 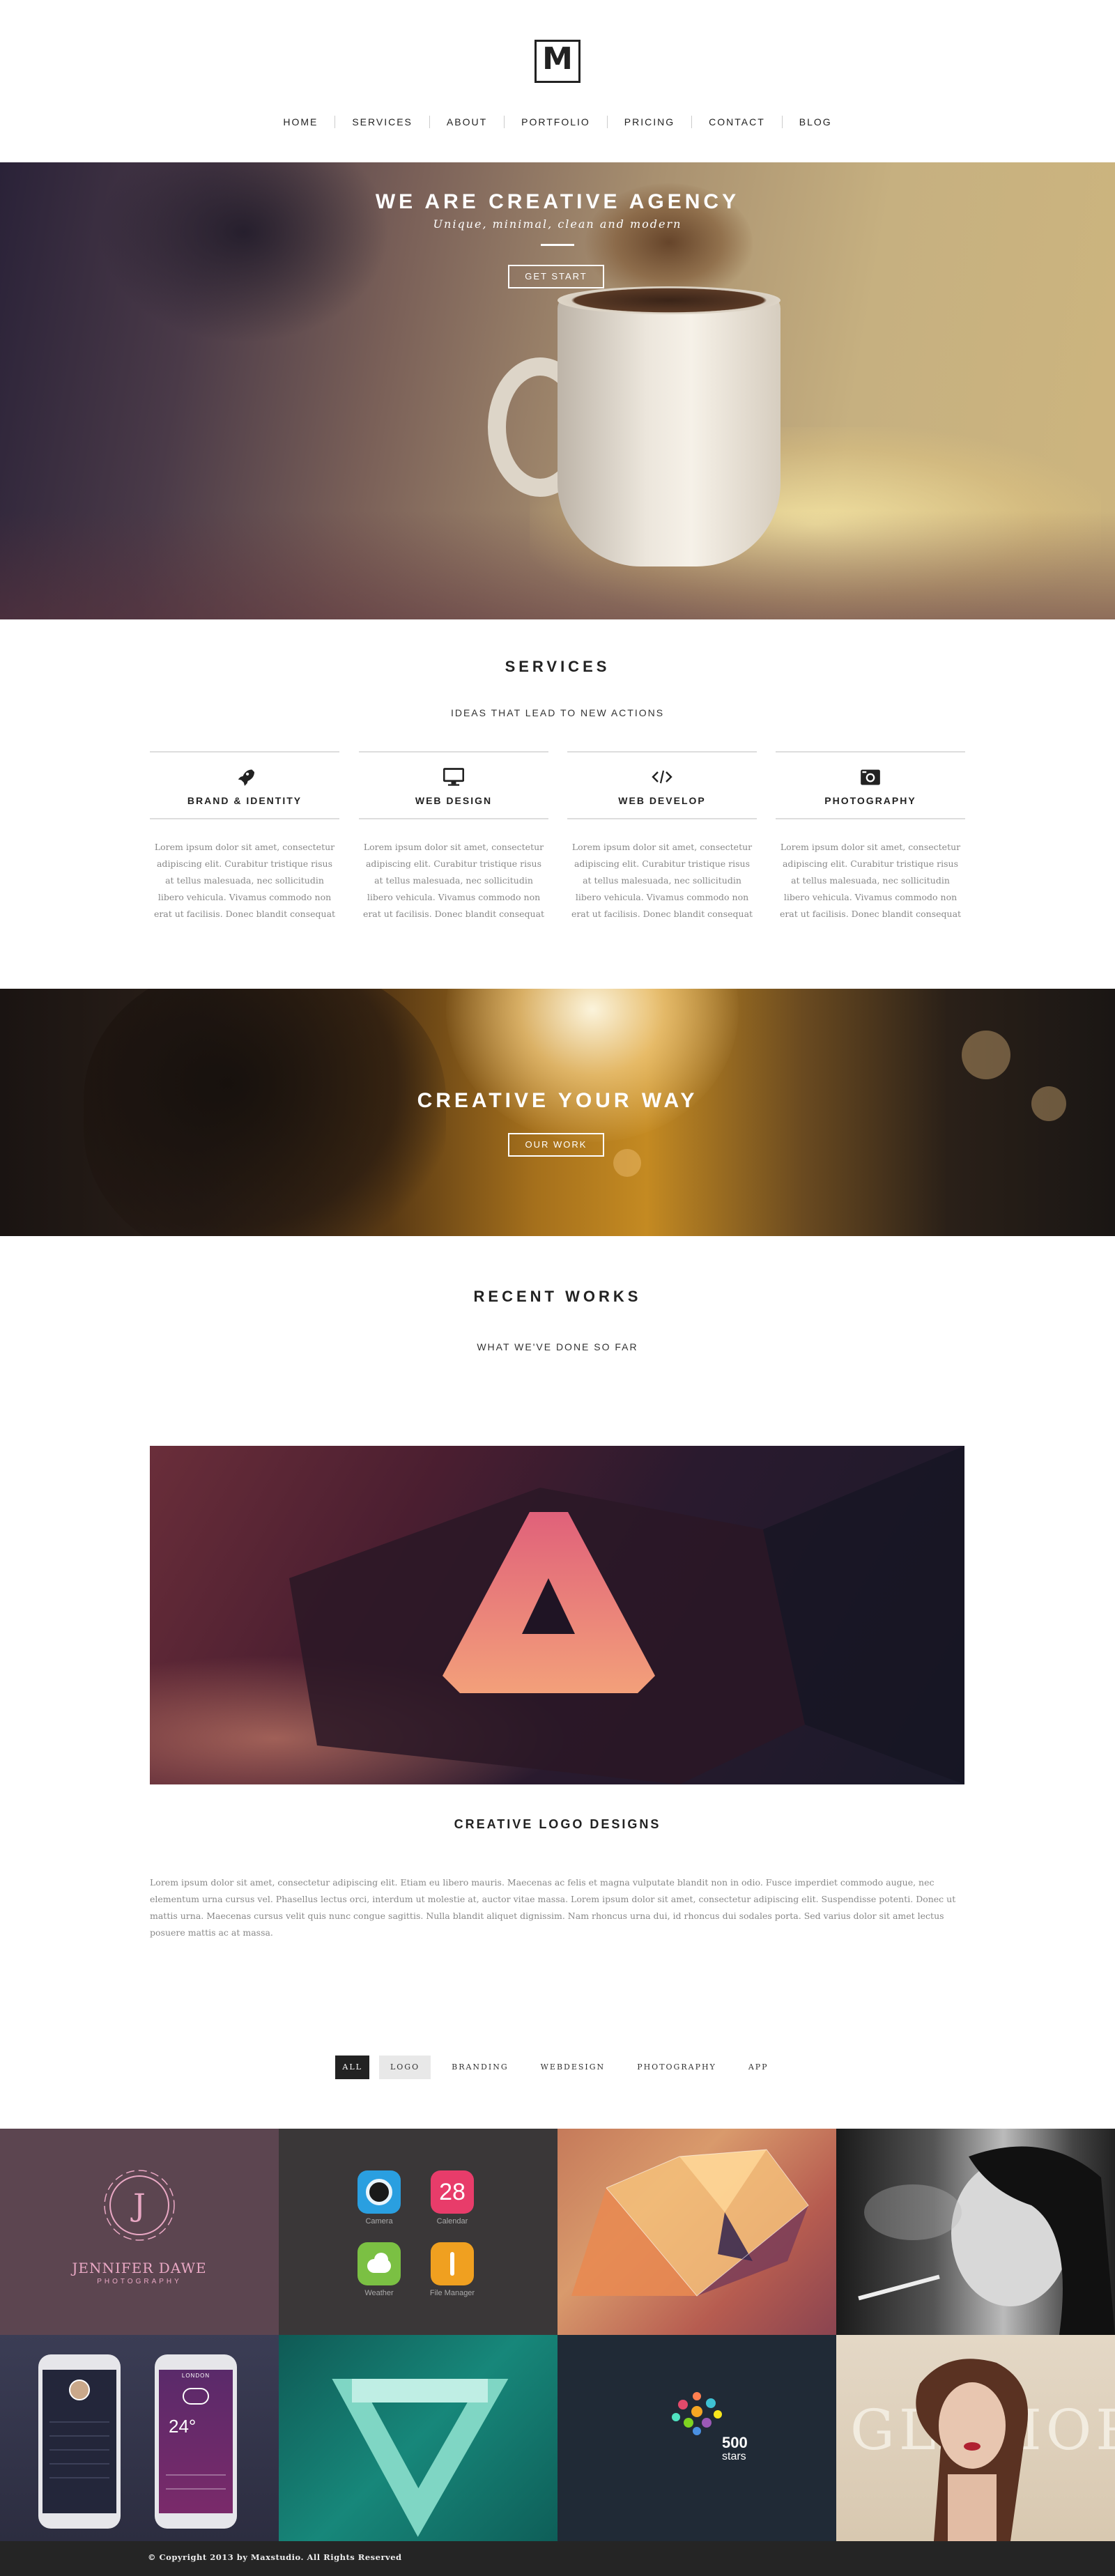 What do you see at coordinates (870, 777) in the screenshot?
I see `camera-icon` at bounding box center [870, 777].